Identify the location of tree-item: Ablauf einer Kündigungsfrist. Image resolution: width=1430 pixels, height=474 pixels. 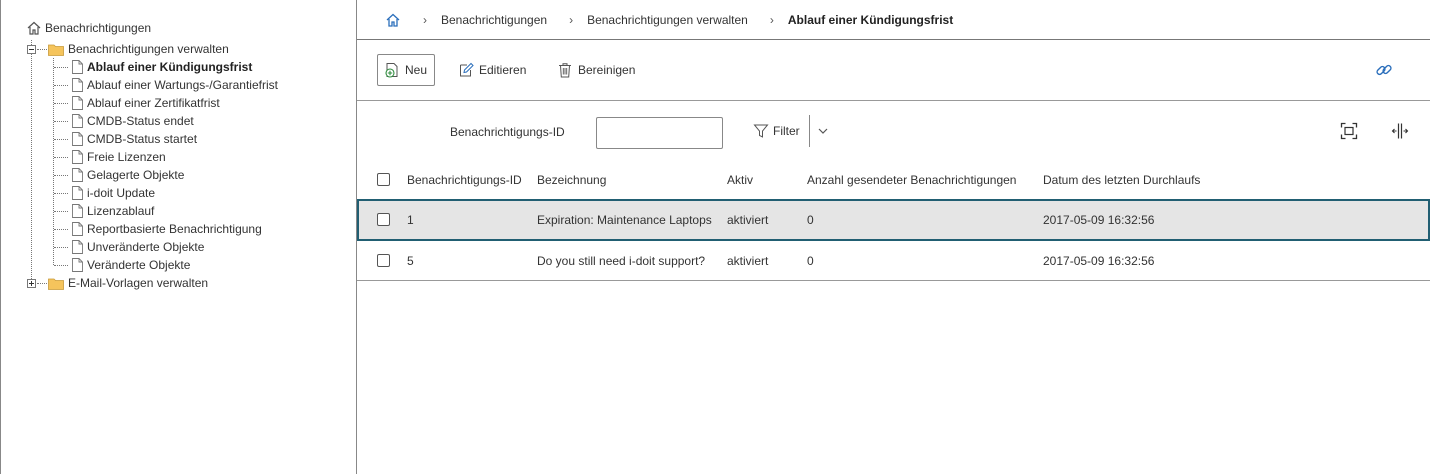
(162, 67).